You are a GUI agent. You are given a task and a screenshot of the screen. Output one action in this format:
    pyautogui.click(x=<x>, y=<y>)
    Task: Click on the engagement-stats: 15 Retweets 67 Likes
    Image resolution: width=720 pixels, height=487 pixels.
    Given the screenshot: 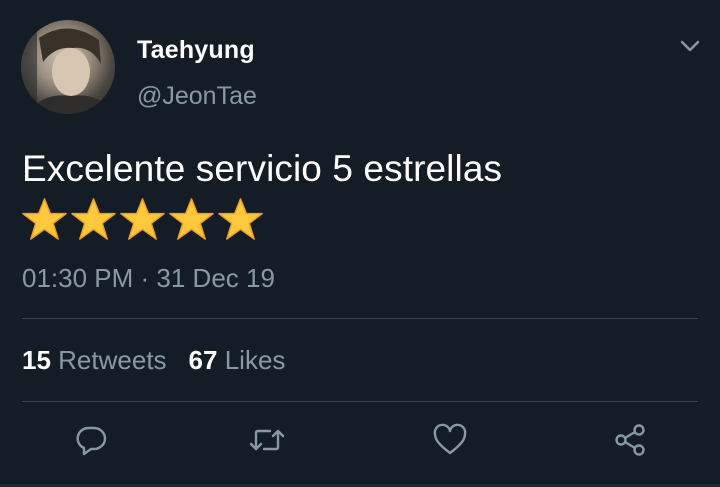 What is the action you would take?
    pyautogui.click(x=153, y=360)
    